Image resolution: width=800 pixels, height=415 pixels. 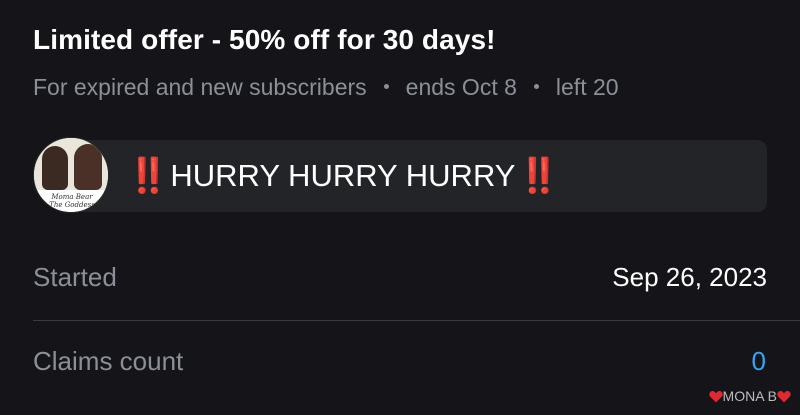 I want to click on offer-audience: For expired and new subscribers, so click(x=200, y=87).